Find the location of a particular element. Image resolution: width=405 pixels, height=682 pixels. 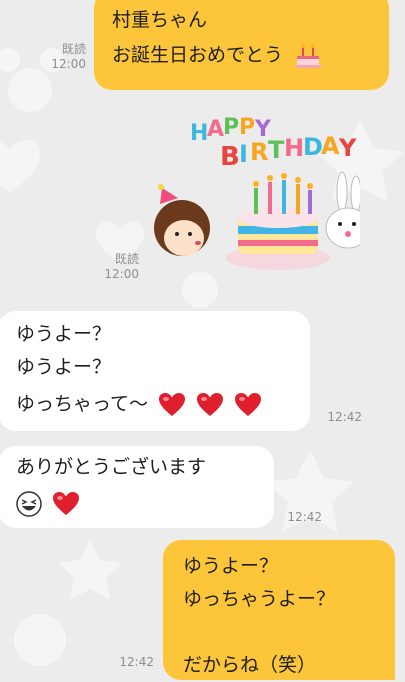

birthday-sticker: HA PP Y BI RT HD AY is located at coordinates (260, 190).